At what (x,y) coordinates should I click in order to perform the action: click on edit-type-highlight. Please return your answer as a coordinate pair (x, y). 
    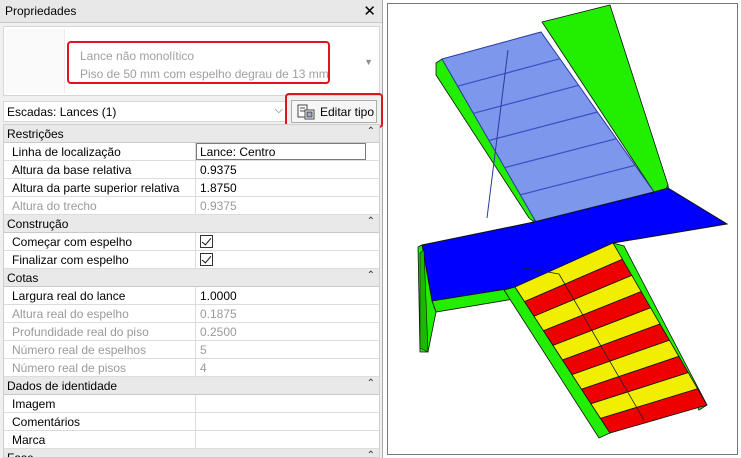
    Looking at the image, I should click on (334, 110).